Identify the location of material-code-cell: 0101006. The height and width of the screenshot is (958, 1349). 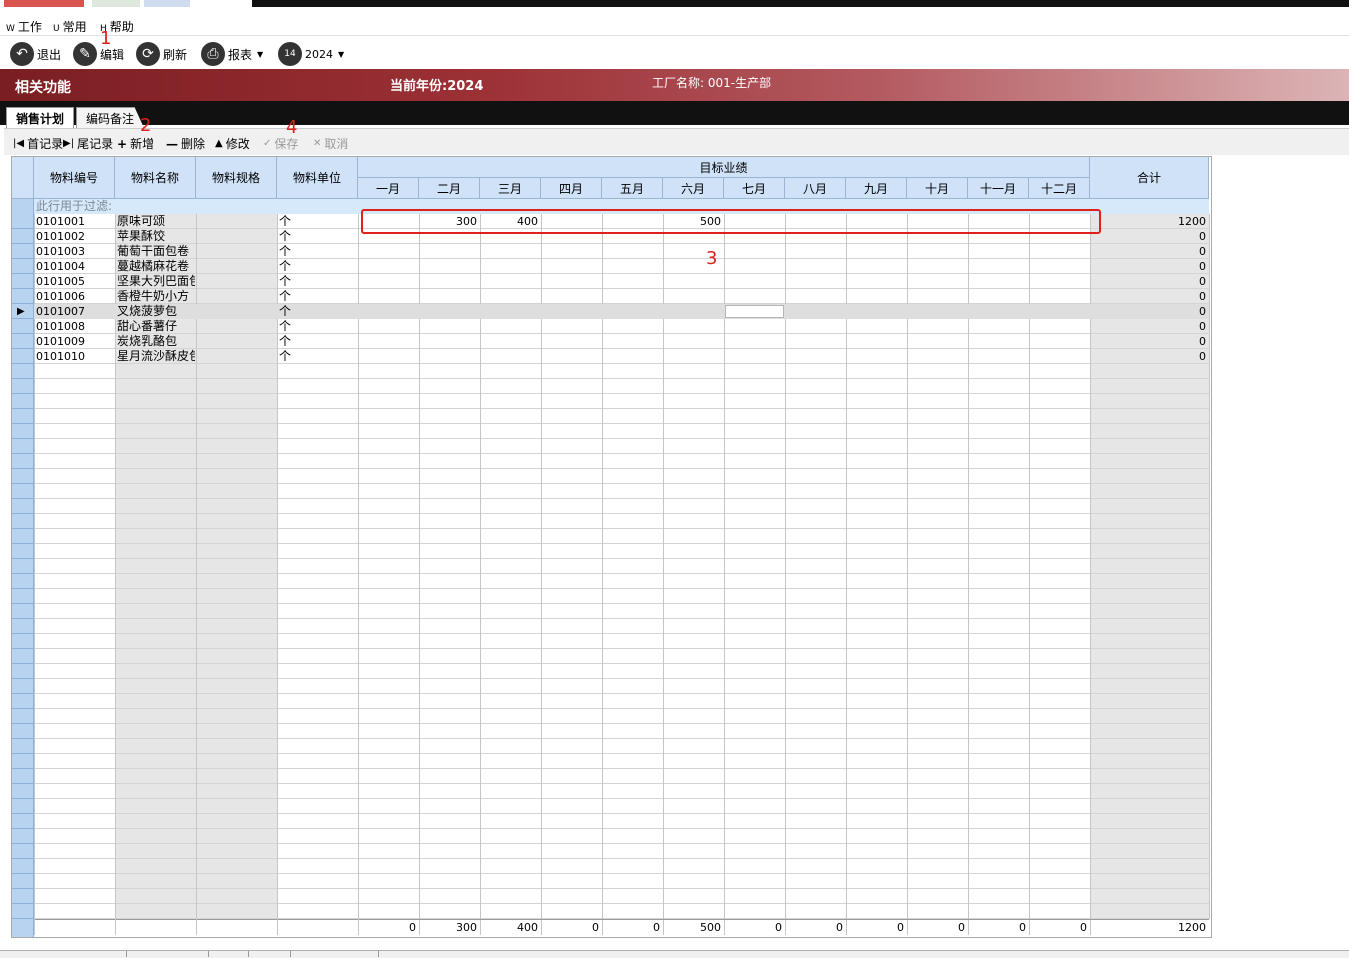
(75, 296).